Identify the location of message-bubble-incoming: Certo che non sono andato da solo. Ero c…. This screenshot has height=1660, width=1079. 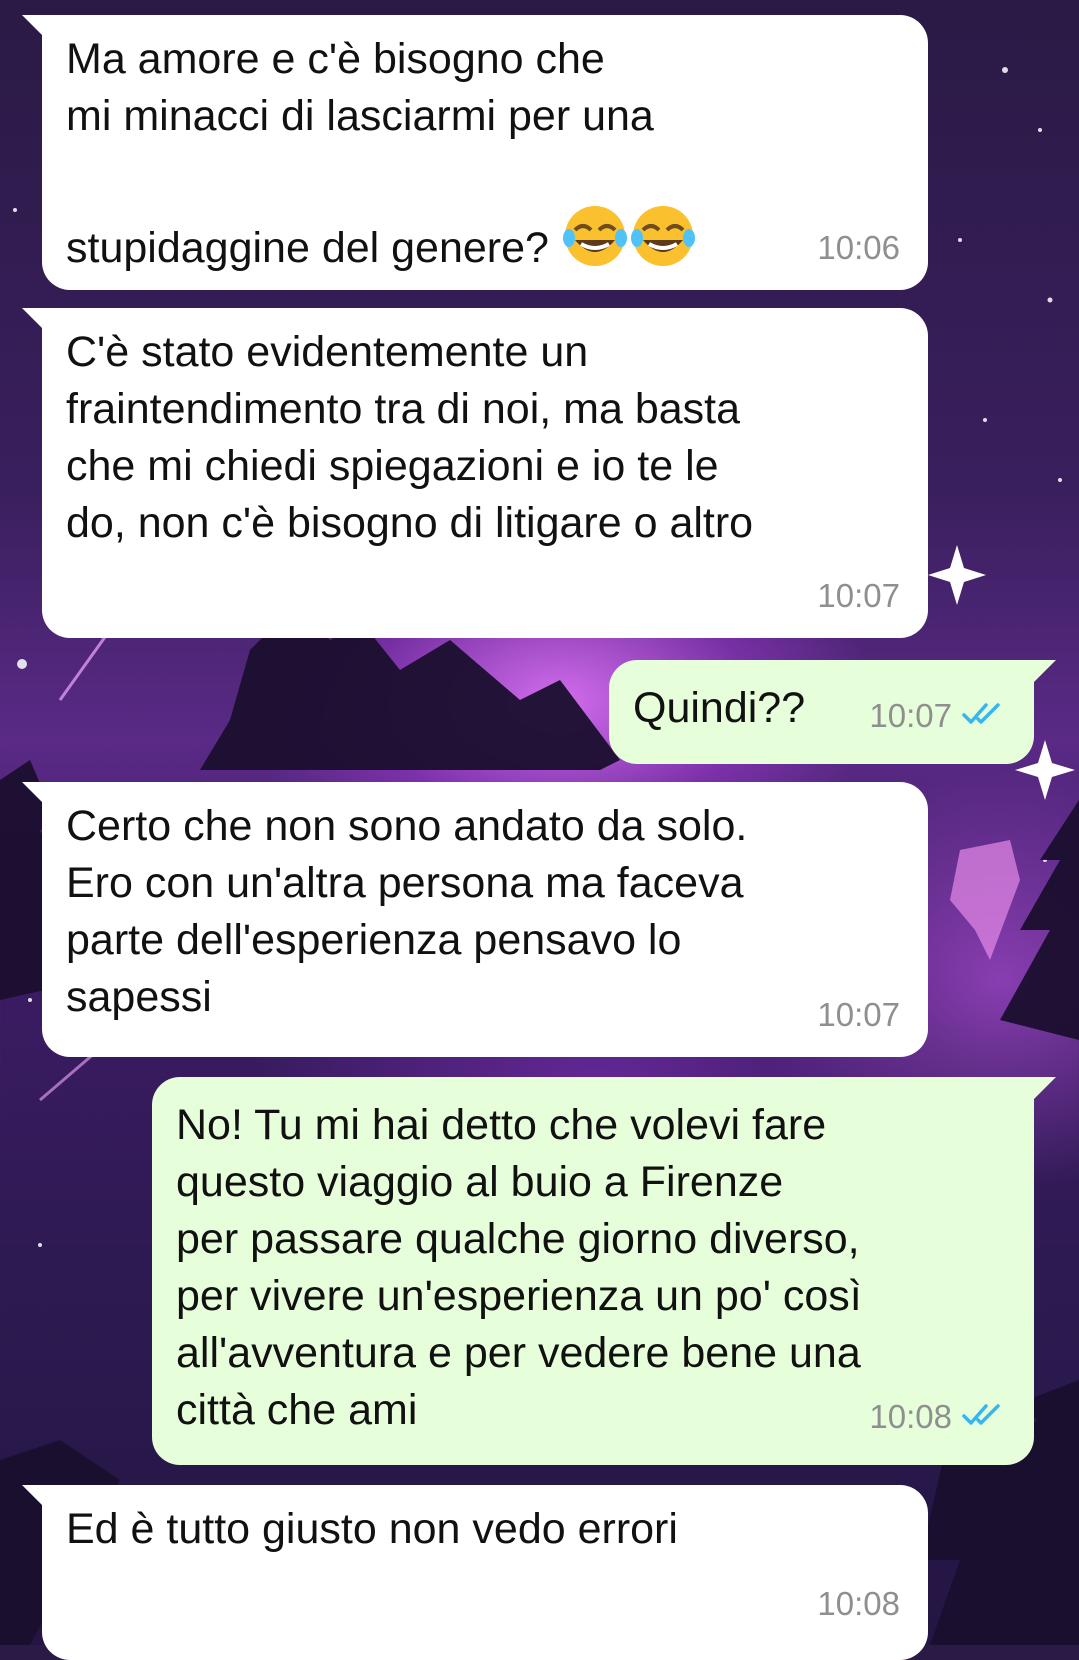
(475, 919).